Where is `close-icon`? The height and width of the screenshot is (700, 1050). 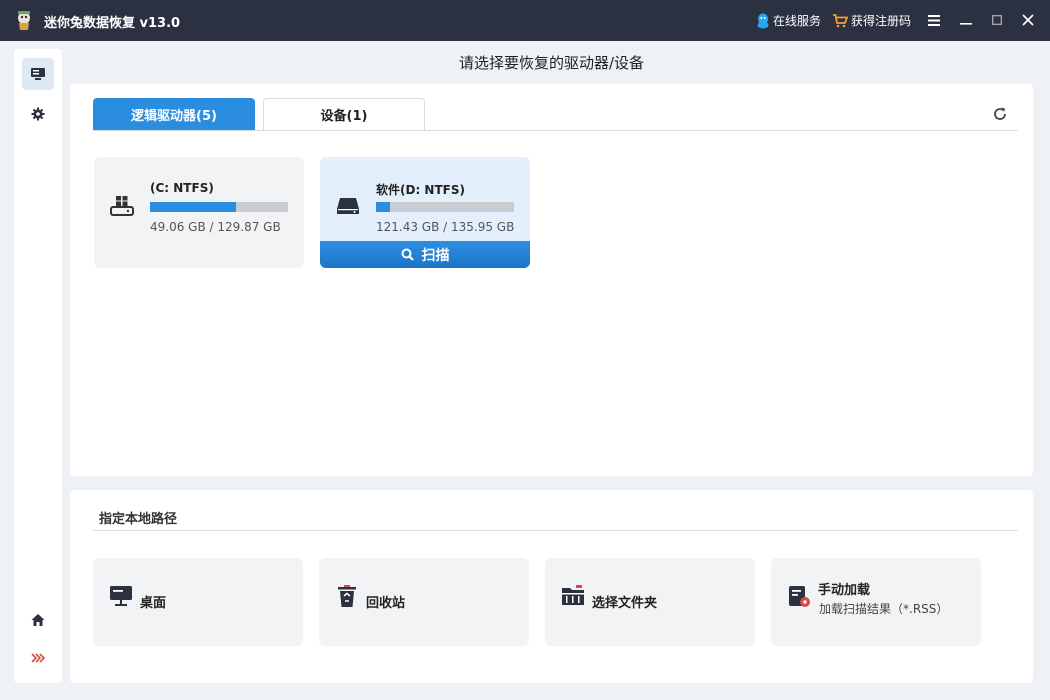 close-icon is located at coordinates (1028, 20).